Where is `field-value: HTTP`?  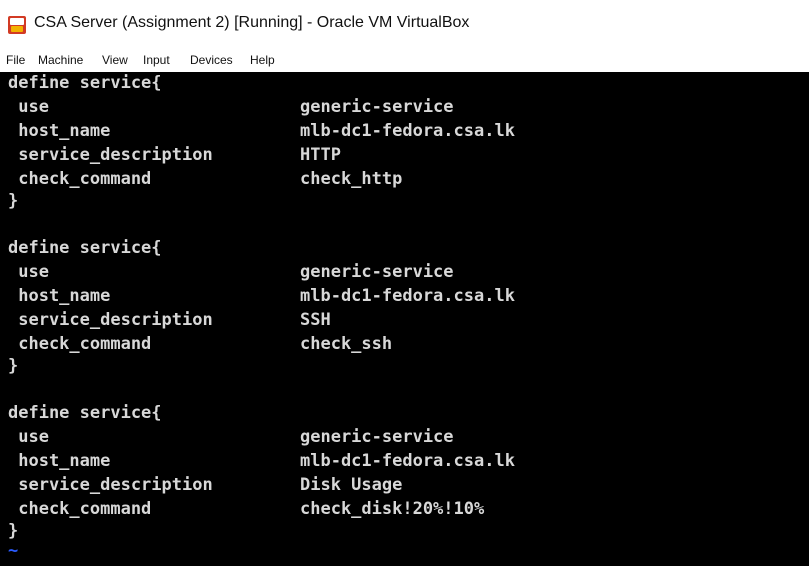
field-value: HTTP is located at coordinates (320, 155).